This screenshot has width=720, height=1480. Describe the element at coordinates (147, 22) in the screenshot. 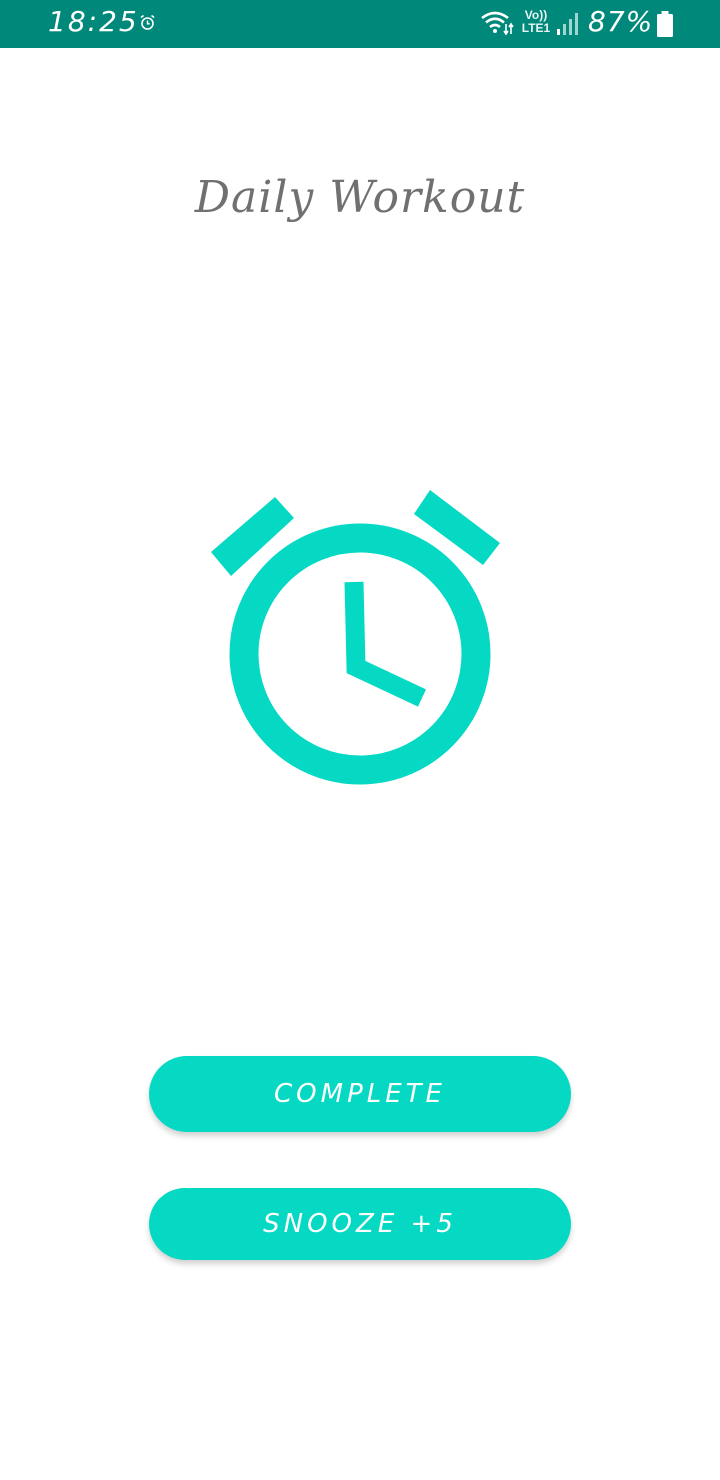

I see `alarm-icon` at that location.